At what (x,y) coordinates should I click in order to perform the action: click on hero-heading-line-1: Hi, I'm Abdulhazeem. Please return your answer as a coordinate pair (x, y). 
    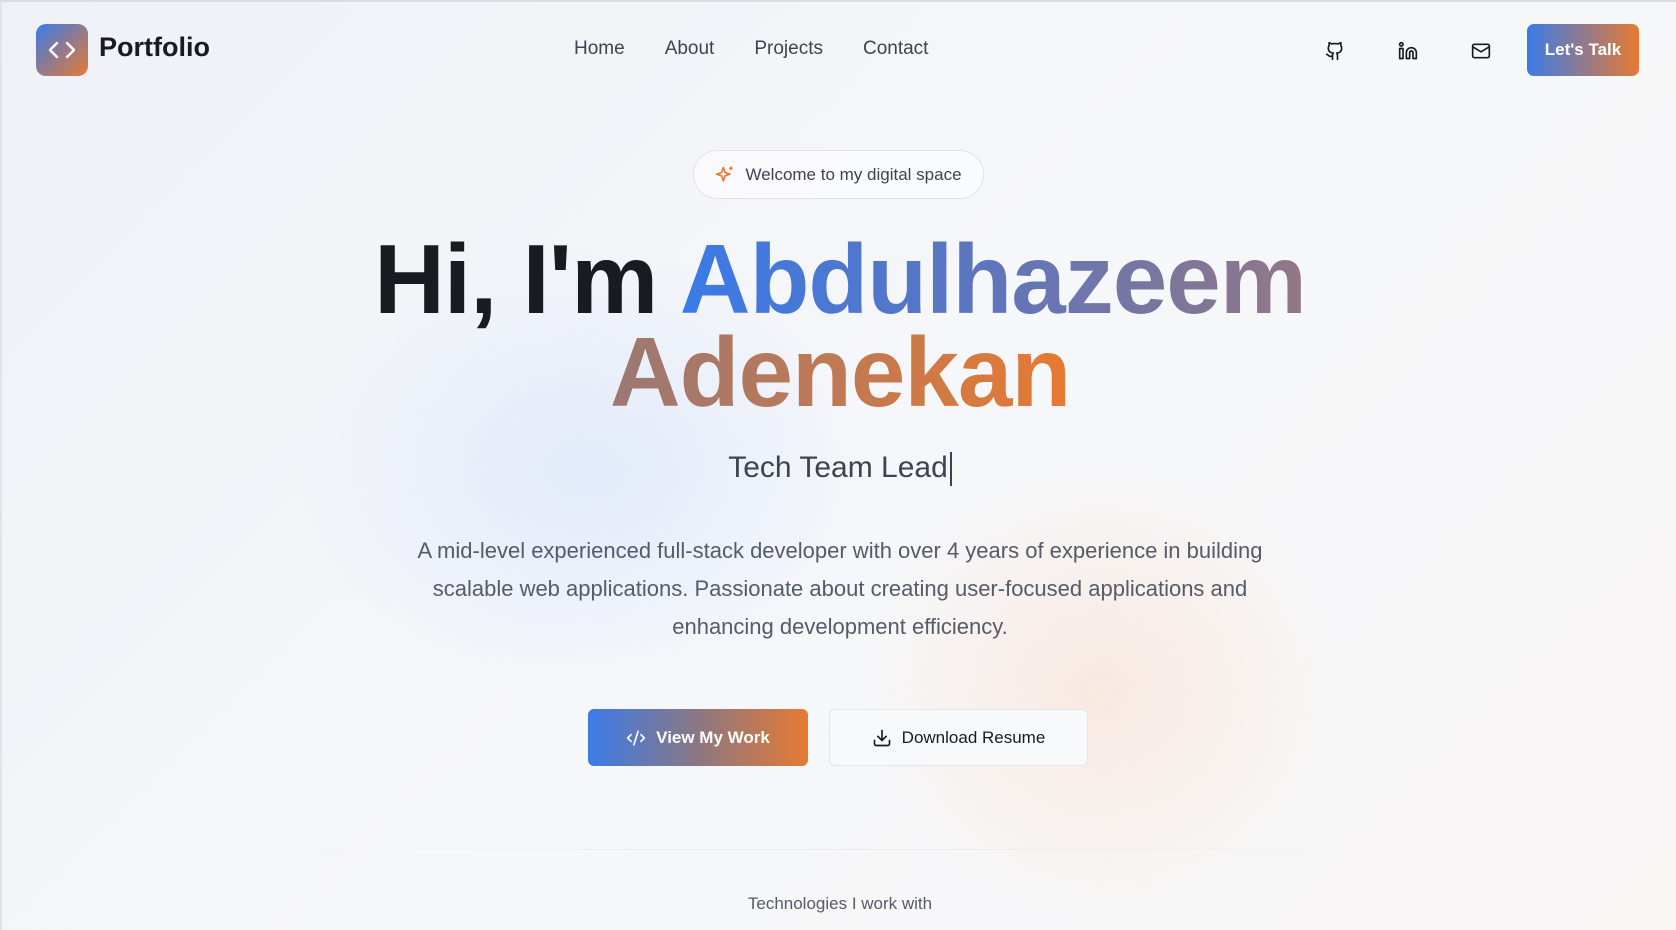
    Looking at the image, I should click on (839, 279).